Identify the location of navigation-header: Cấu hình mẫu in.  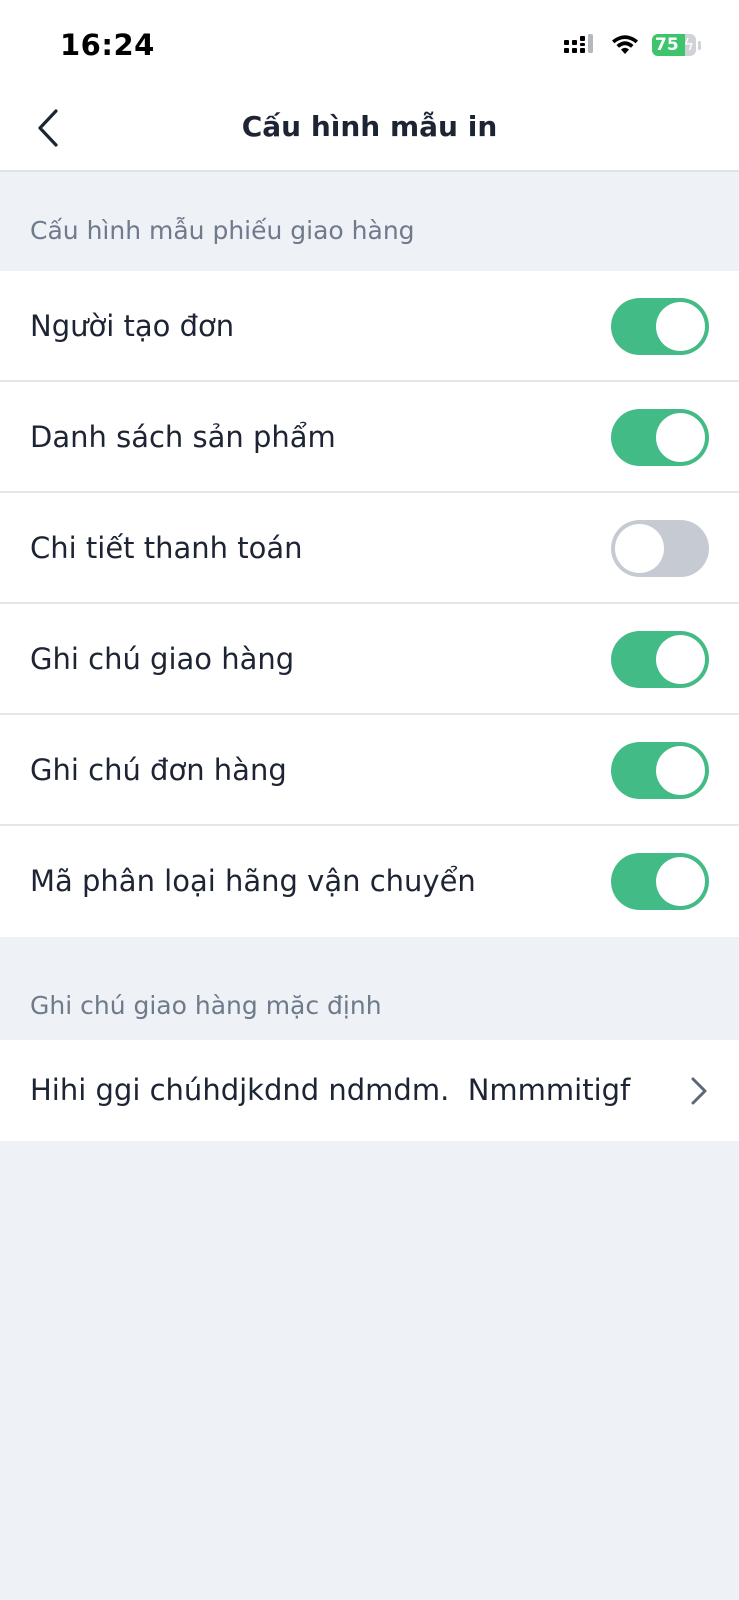
(369, 130).